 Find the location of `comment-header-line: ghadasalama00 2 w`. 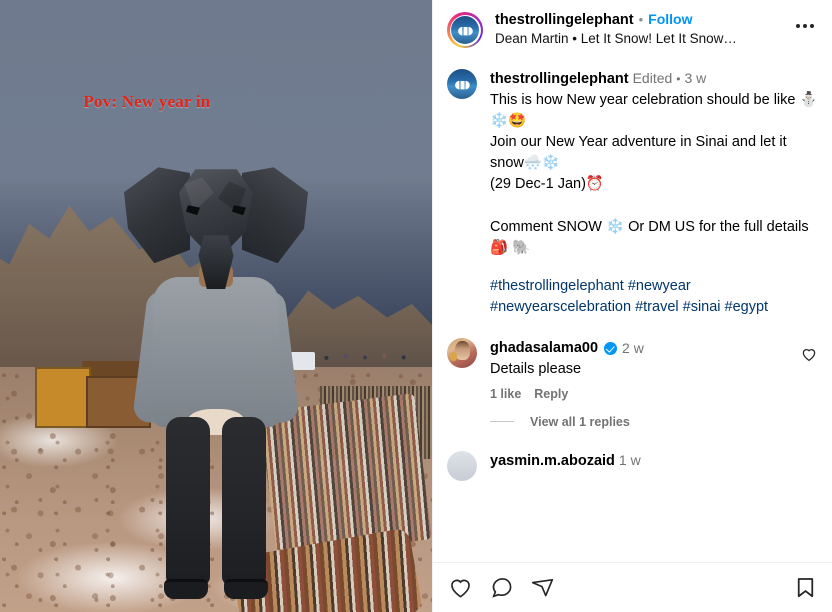

comment-header-line: ghadasalama00 2 w is located at coordinates (638, 348).